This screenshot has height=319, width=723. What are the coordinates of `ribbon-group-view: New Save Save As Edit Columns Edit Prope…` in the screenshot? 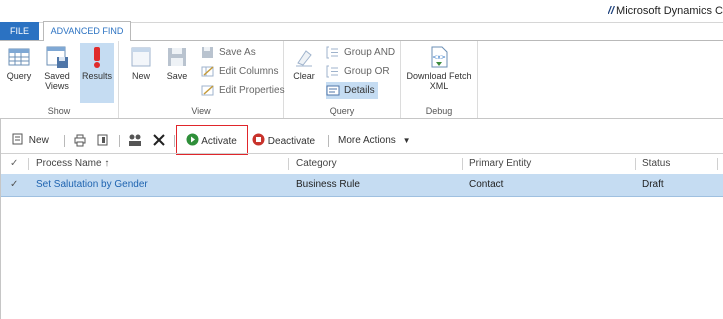 It's located at (202, 79).